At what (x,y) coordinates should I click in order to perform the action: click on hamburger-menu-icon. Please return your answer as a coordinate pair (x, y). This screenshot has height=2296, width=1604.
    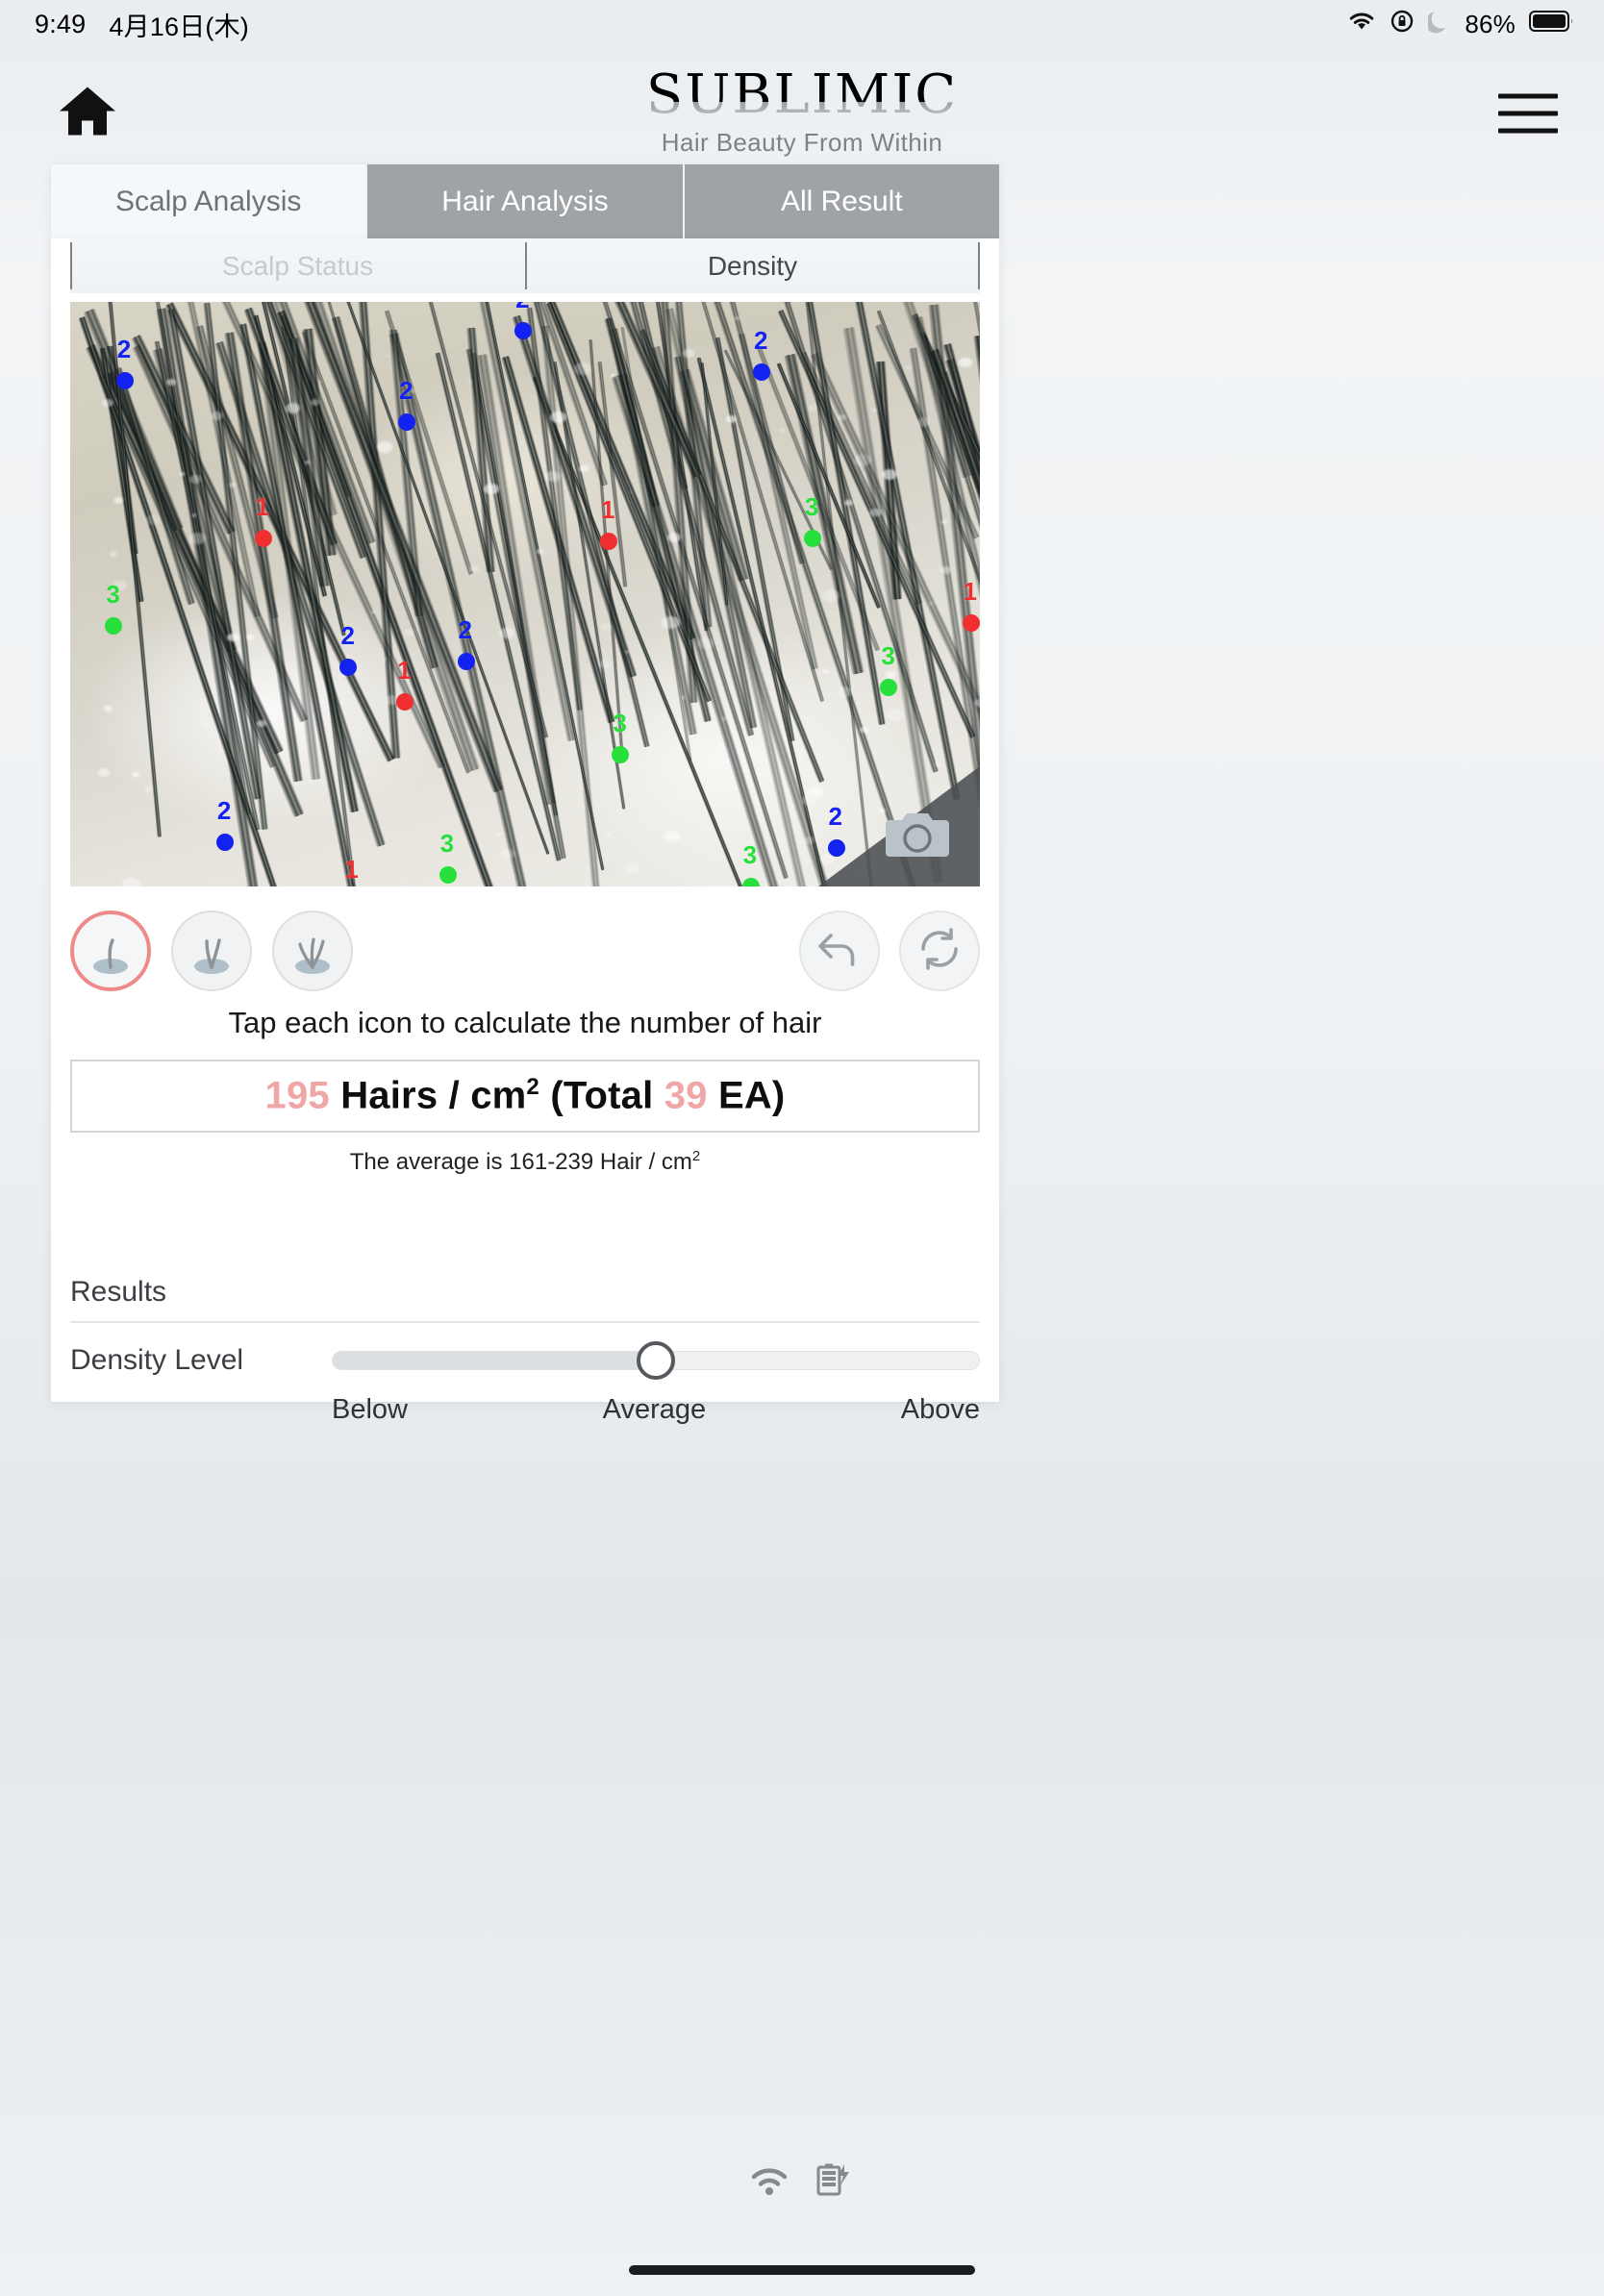
    Looking at the image, I should click on (1528, 113).